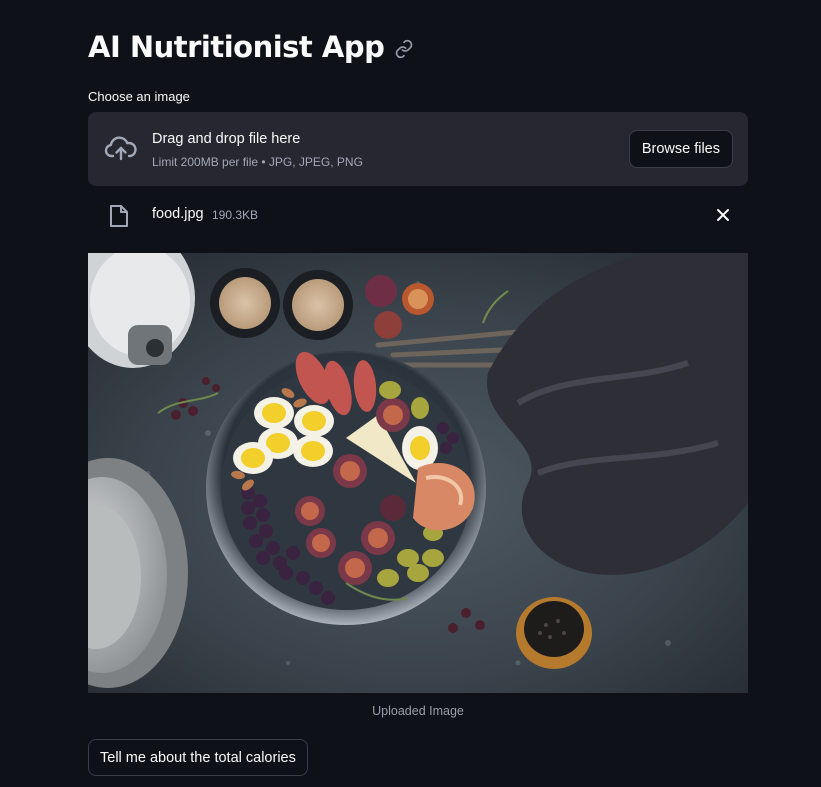 The image size is (821, 787). I want to click on total-calories-button: Tell me about the total calories, so click(198, 757).